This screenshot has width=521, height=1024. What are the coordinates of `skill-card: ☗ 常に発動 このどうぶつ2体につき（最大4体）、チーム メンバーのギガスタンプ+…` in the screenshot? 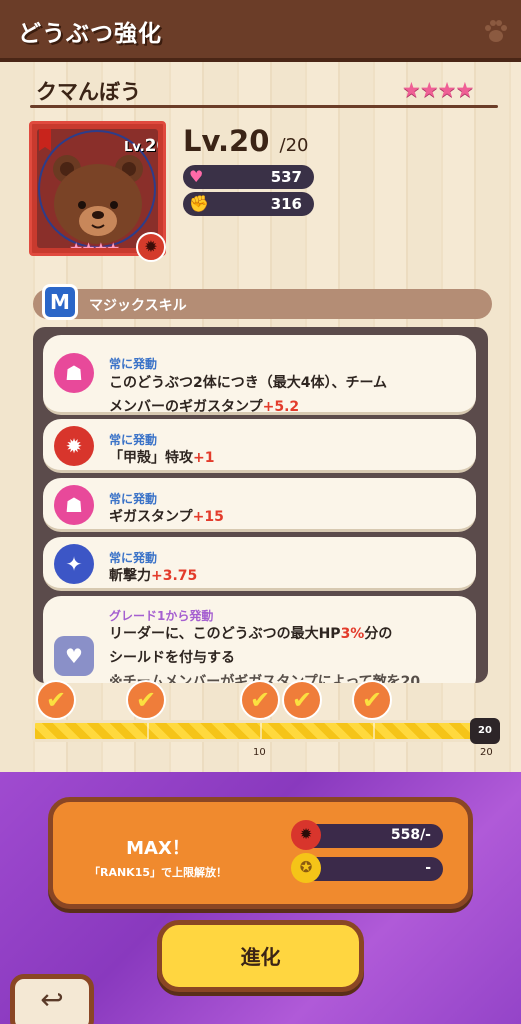 It's located at (259, 375).